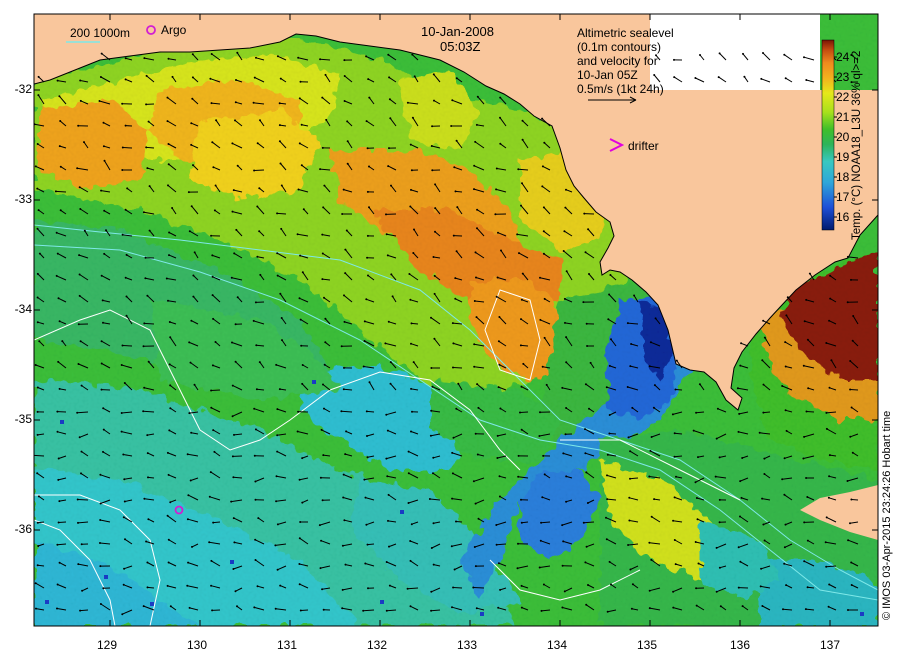 Image resolution: width=900 pixels, height=660 pixels. What do you see at coordinates (619, 47) in the screenshot?
I see `altimetry-line-2: (0.1m contours)` at bounding box center [619, 47].